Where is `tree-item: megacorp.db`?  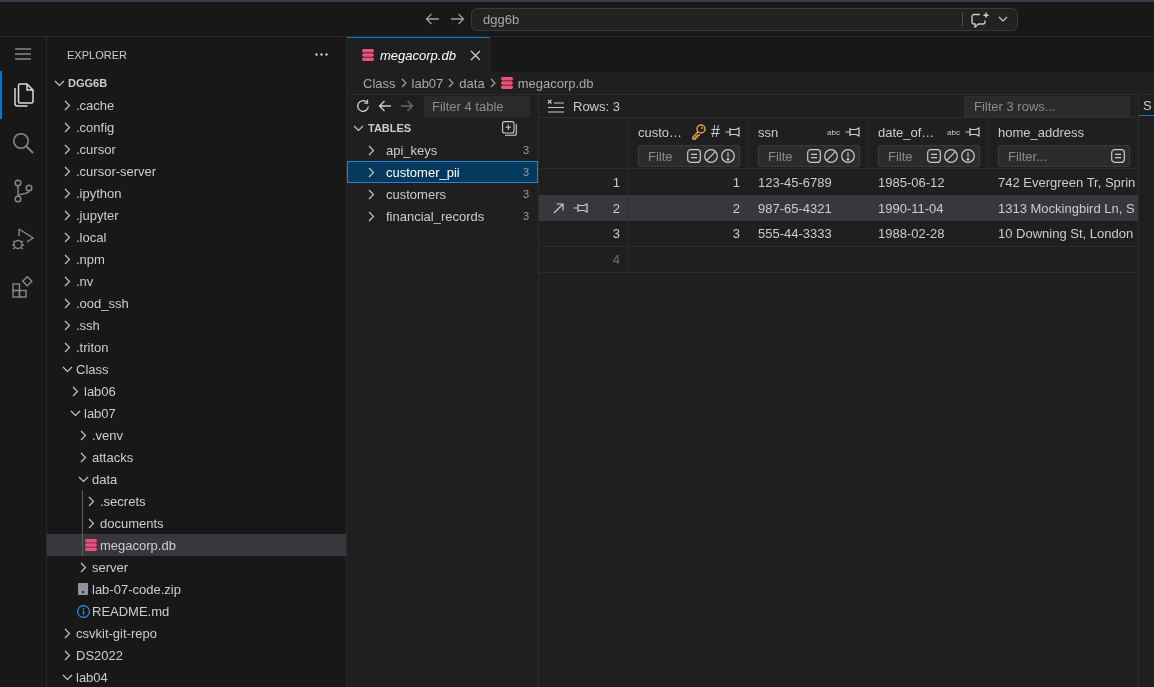
tree-item: megacorp.db is located at coordinates (196, 545).